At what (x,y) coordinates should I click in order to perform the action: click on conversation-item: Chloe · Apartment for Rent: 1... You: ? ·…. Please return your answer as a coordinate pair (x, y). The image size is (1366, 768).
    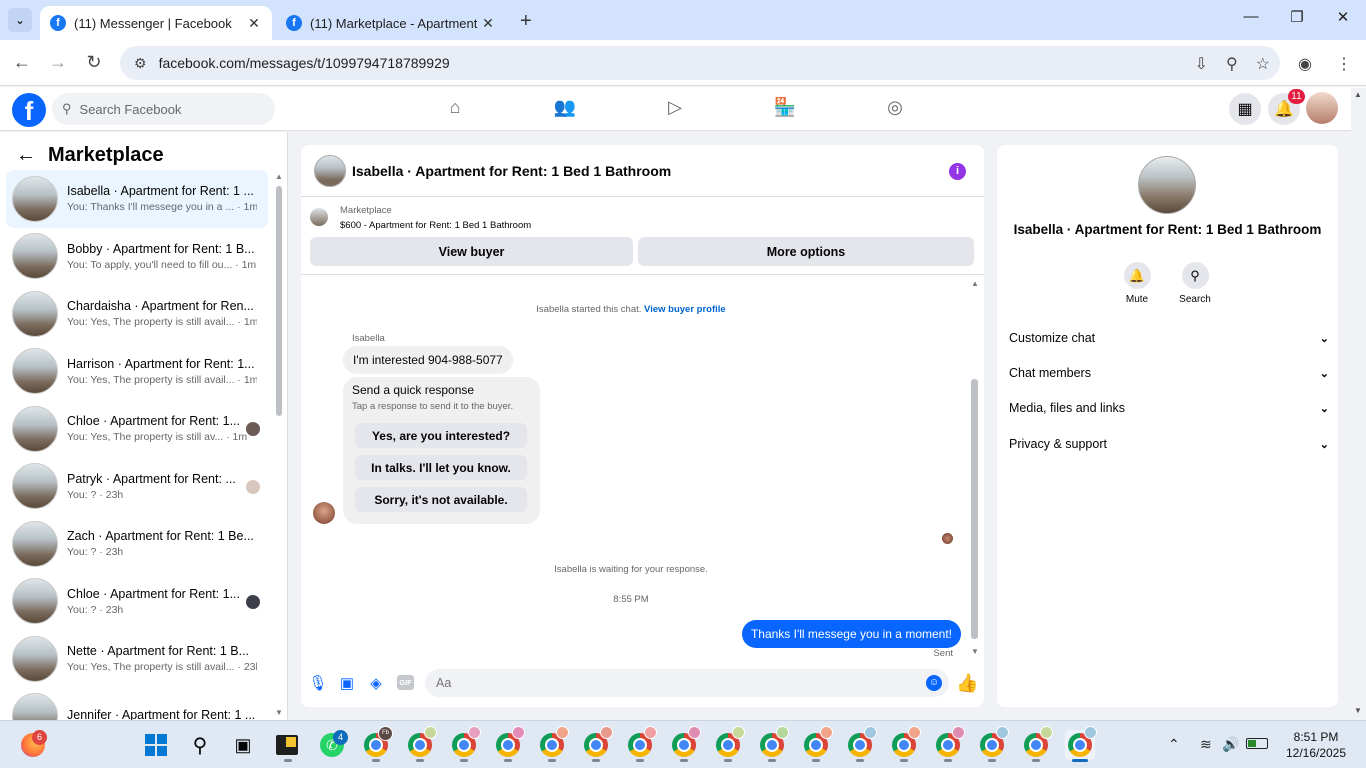
    Looking at the image, I should click on (137, 602).